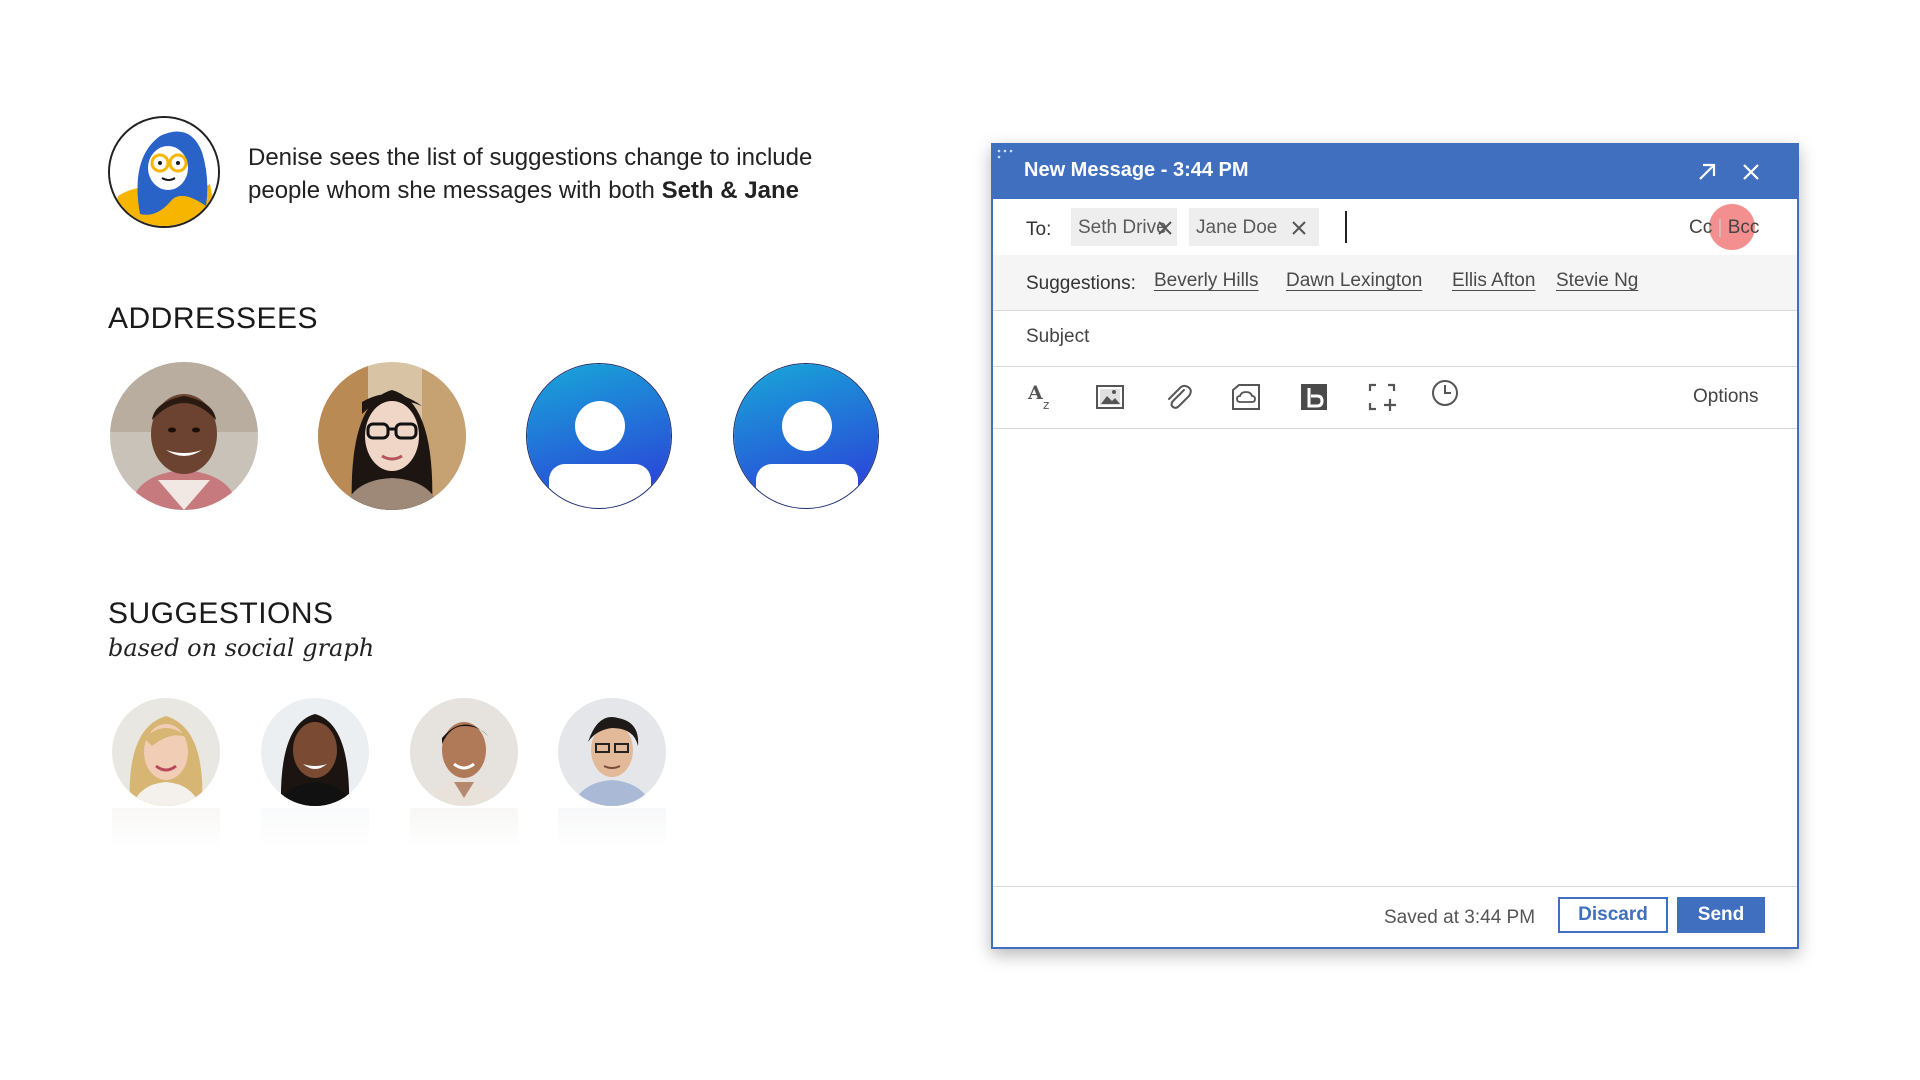  What do you see at coordinates (1081, 283) in the screenshot?
I see `suggestions-label: Suggestions:` at bounding box center [1081, 283].